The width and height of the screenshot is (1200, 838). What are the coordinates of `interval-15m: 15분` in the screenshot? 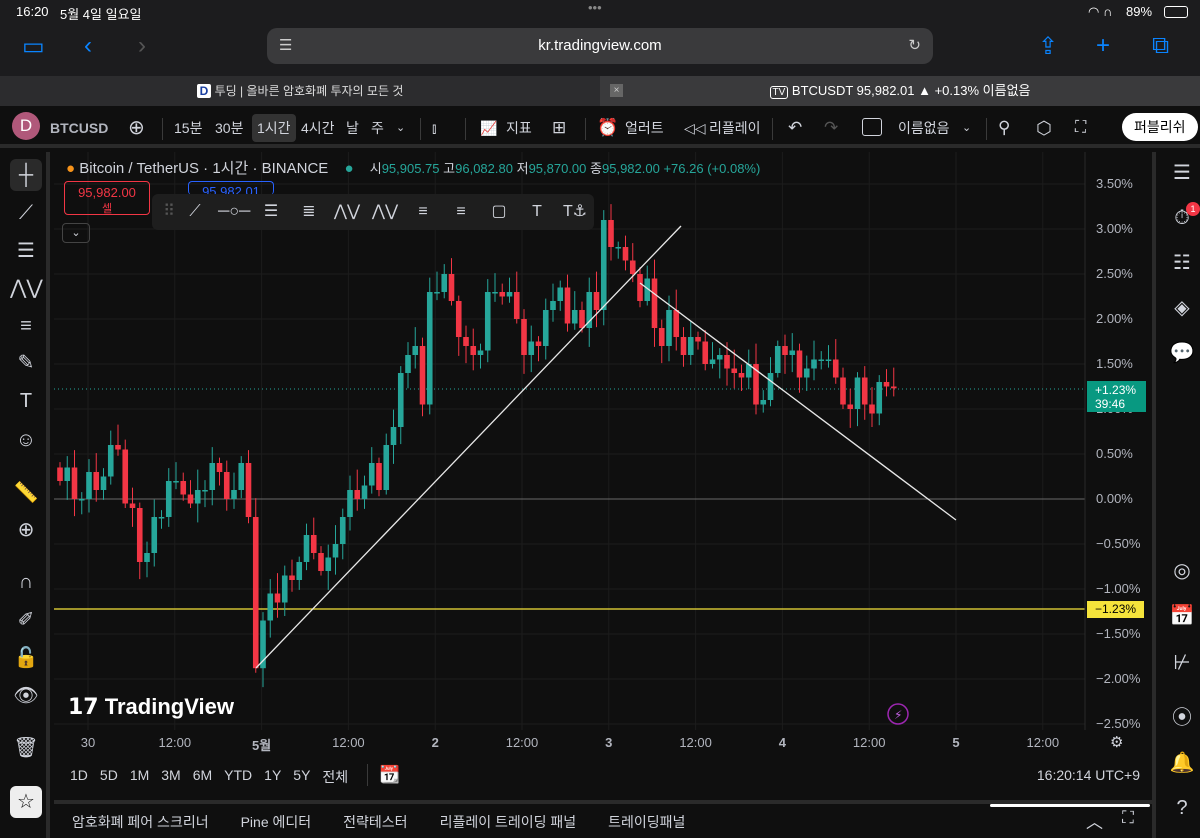 It's located at (188, 128).